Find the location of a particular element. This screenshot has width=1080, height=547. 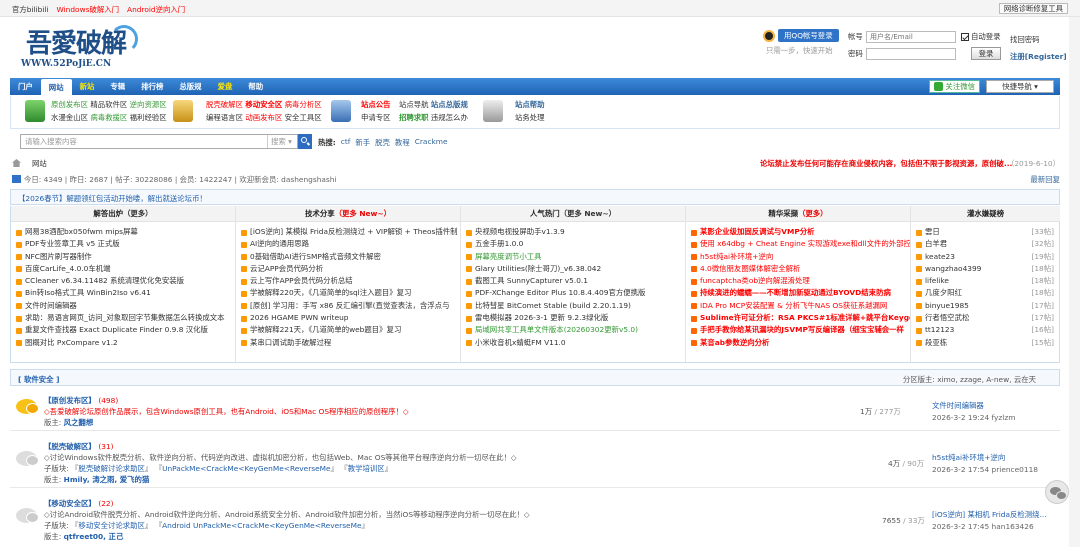

subforum-link: UnPackMe<CrackMe<KeyGenMe<ReverseMe is located at coordinates (246, 468).